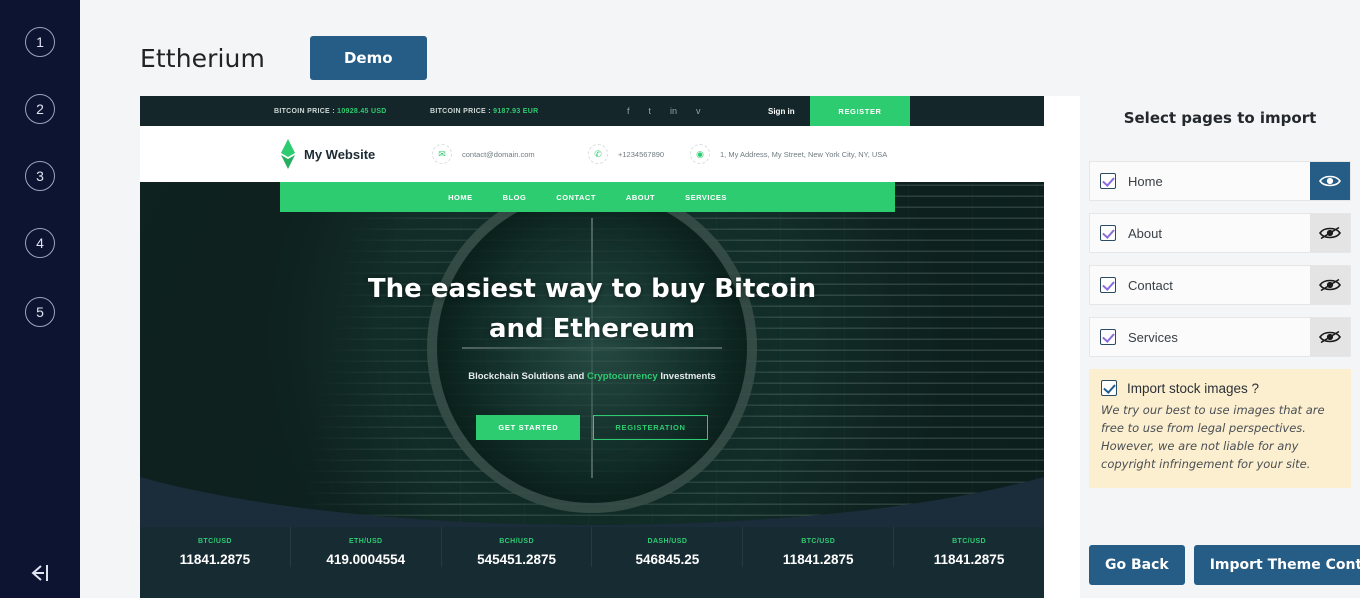 This screenshot has height=598, width=1360. What do you see at coordinates (1150, 285) in the screenshot?
I see `page-label: Contact` at bounding box center [1150, 285].